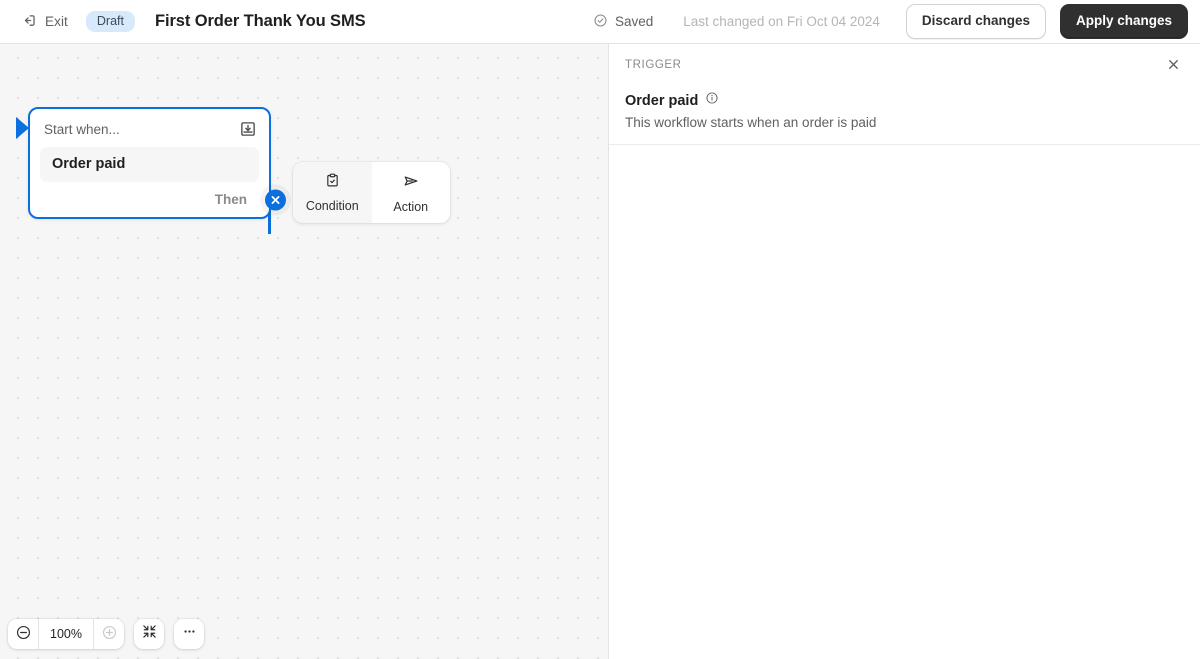 This screenshot has height=659, width=1200. I want to click on check-circle-icon, so click(600, 22).